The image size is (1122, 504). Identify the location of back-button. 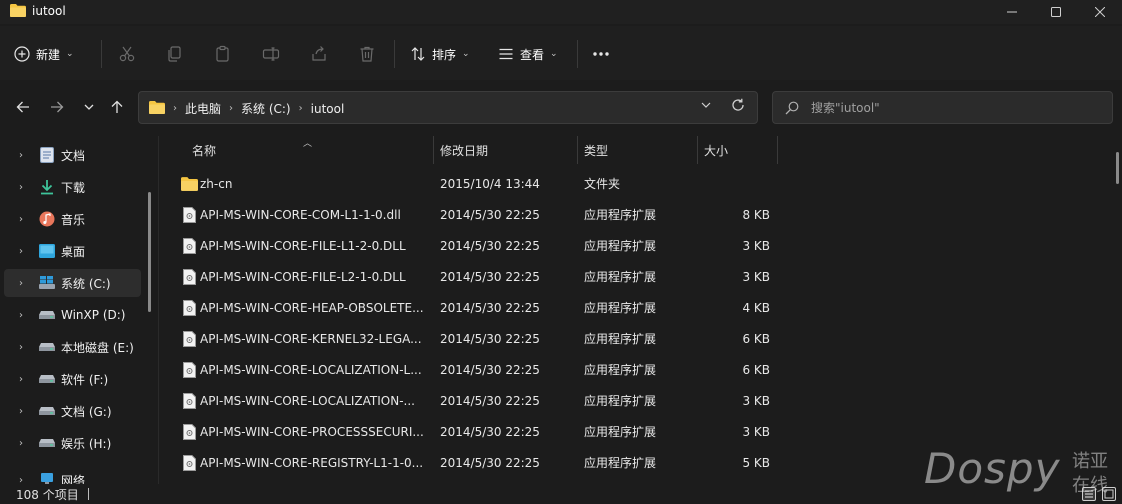
(23, 107).